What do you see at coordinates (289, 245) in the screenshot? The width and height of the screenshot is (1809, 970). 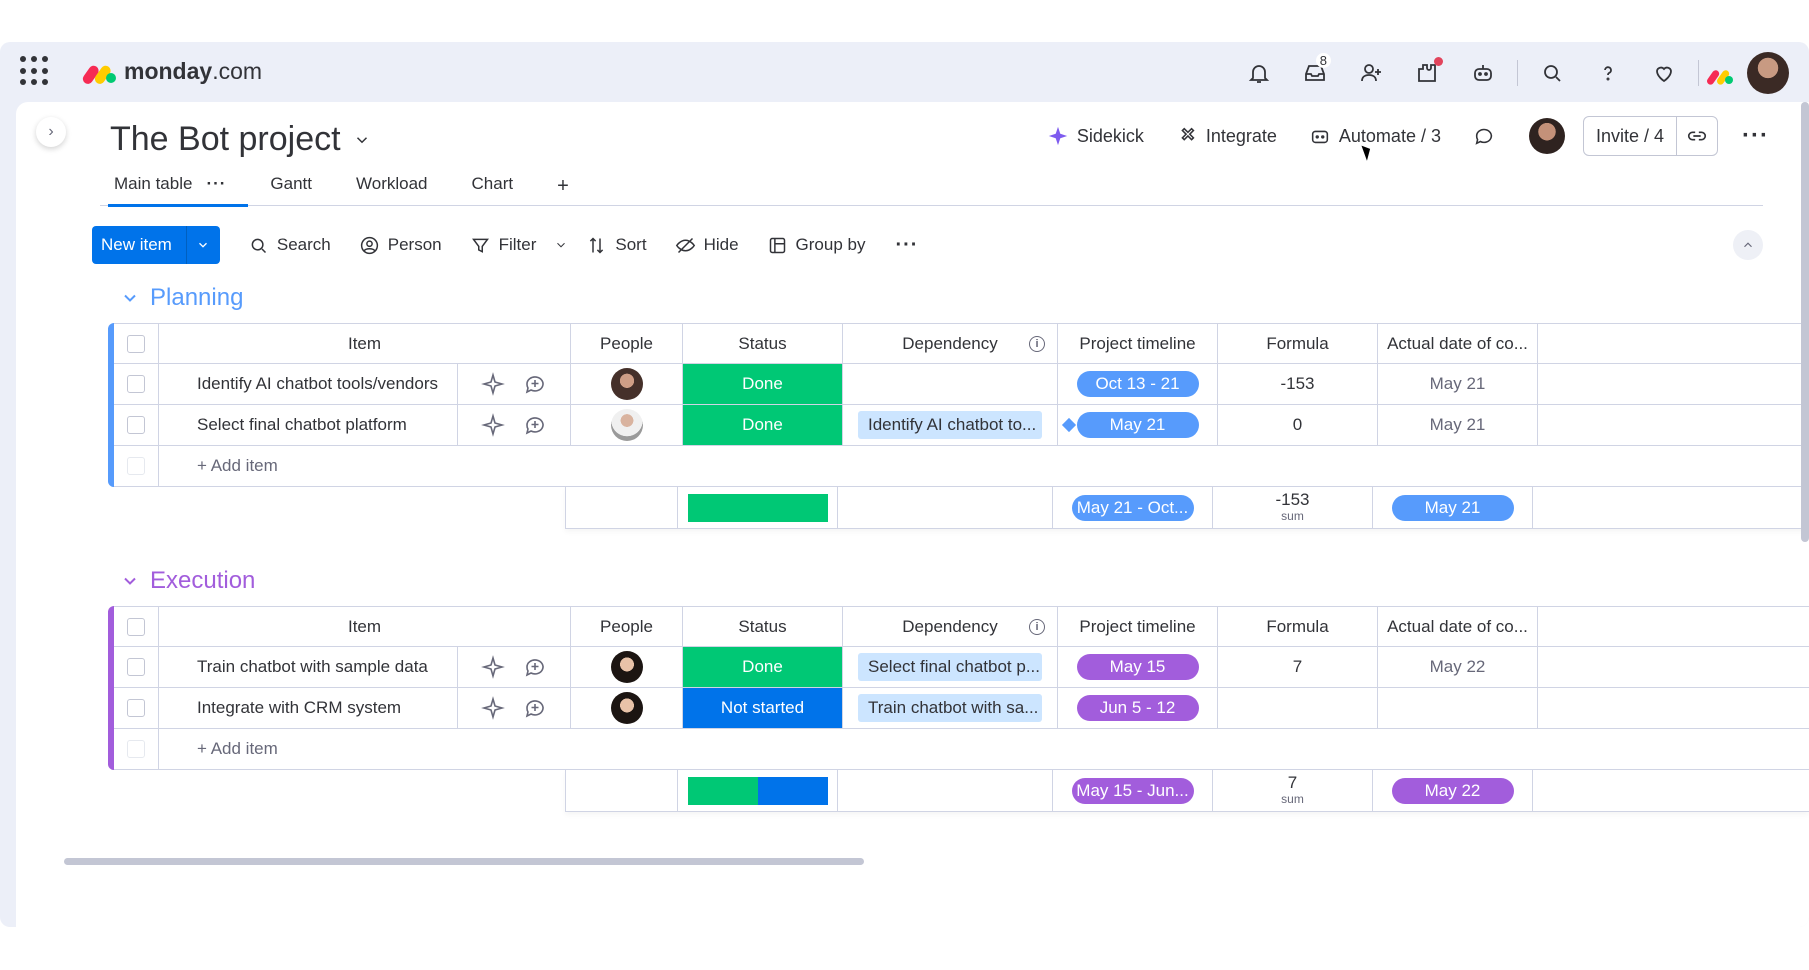 I see `search-button: Search` at bounding box center [289, 245].